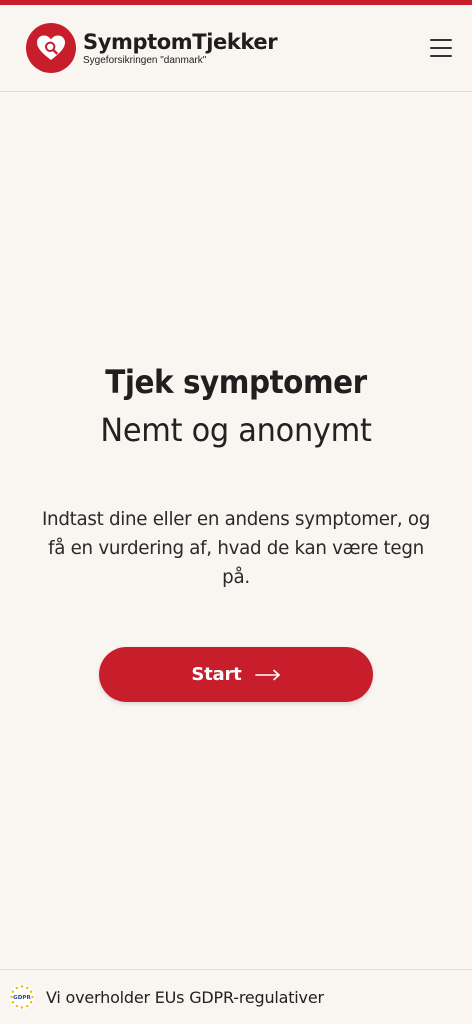 The height and width of the screenshot is (1024, 472). I want to click on brand-subtitle: Sygeforsikringen "danmark", so click(145, 60).